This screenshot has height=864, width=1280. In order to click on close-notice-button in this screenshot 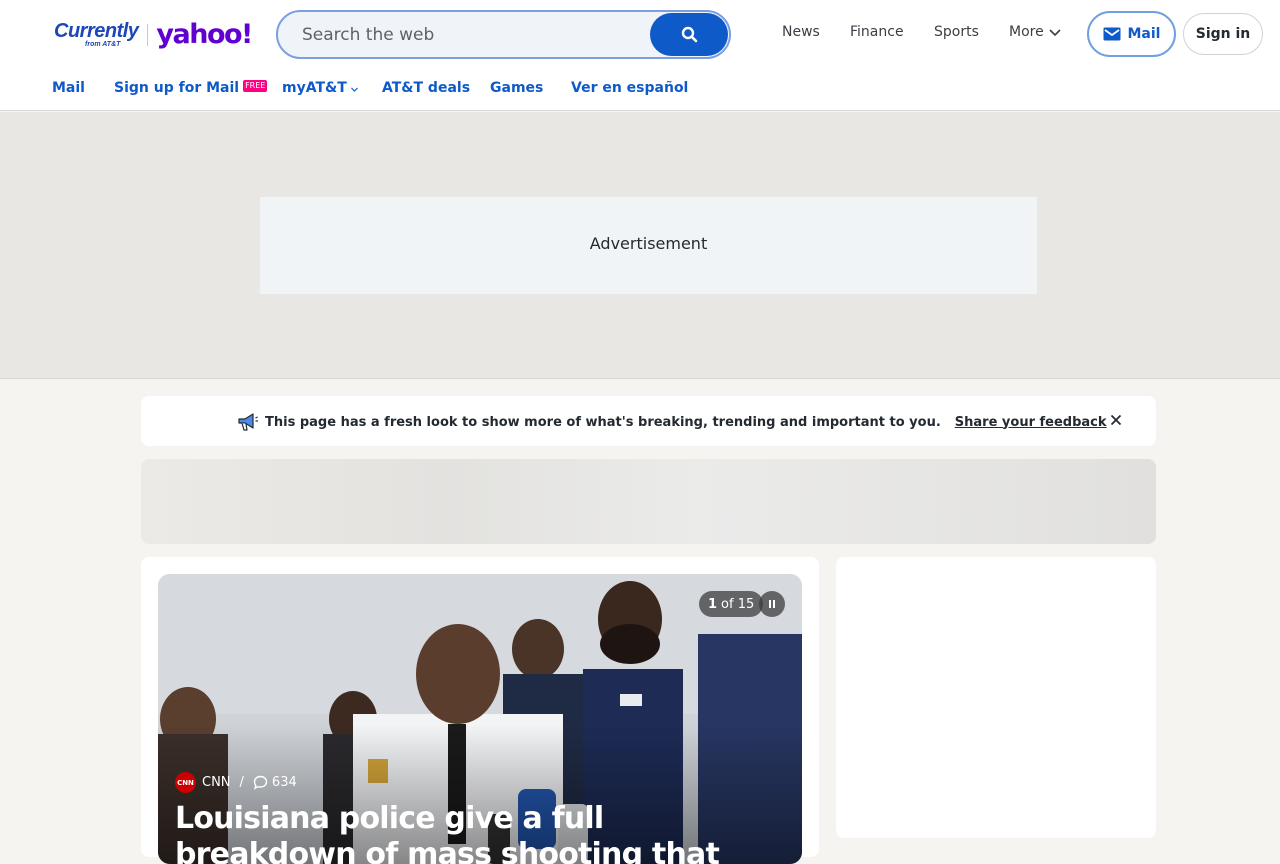, I will do `click(1116, 420)`.